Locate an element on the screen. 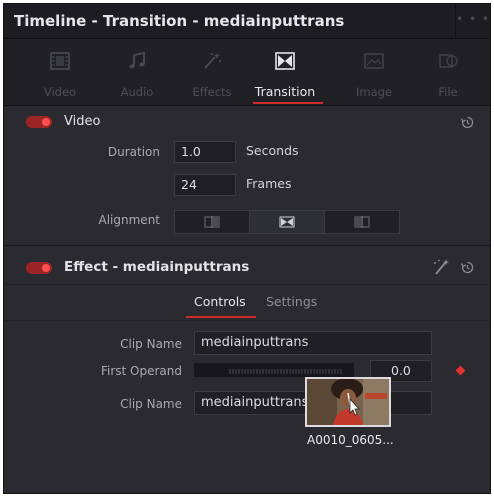 The height and width of the screenshot is (497, 494). transition-icon is located at coordinates (285, 61).